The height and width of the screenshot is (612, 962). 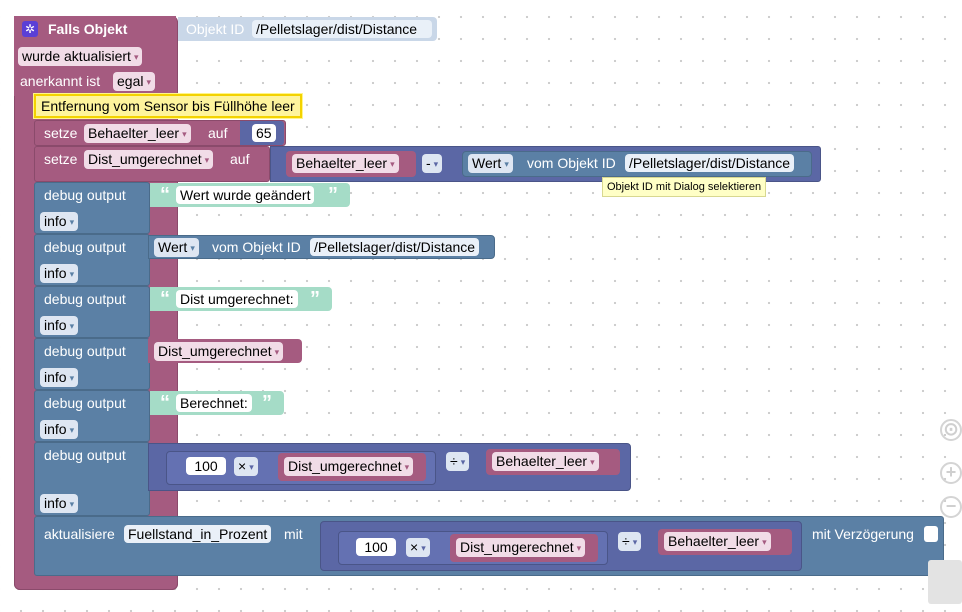 I want to click on object-id-label: Objekt ID, so click(x=215, y=29).